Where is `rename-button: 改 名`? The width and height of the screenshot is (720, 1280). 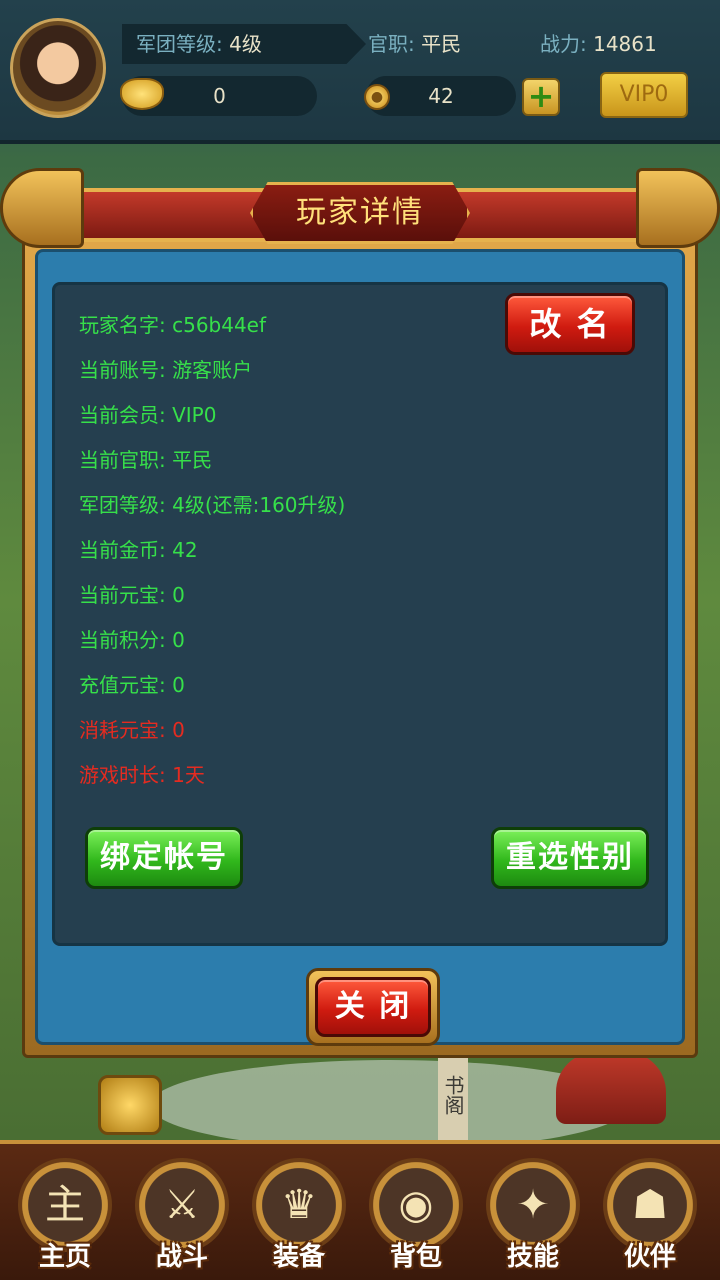 rename-button: 改 名 is located at coordinates (570, 324).